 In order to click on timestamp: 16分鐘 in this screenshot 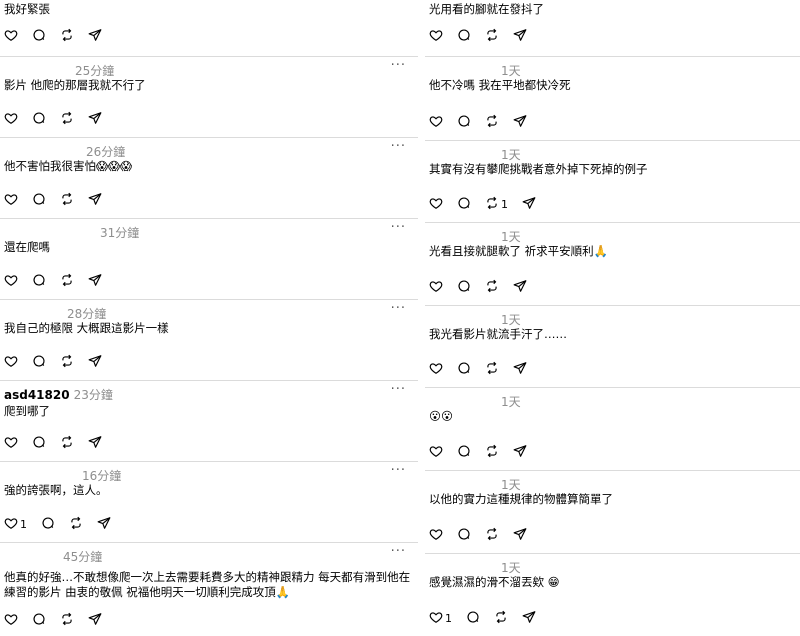, I will do `click(102, 476)`.